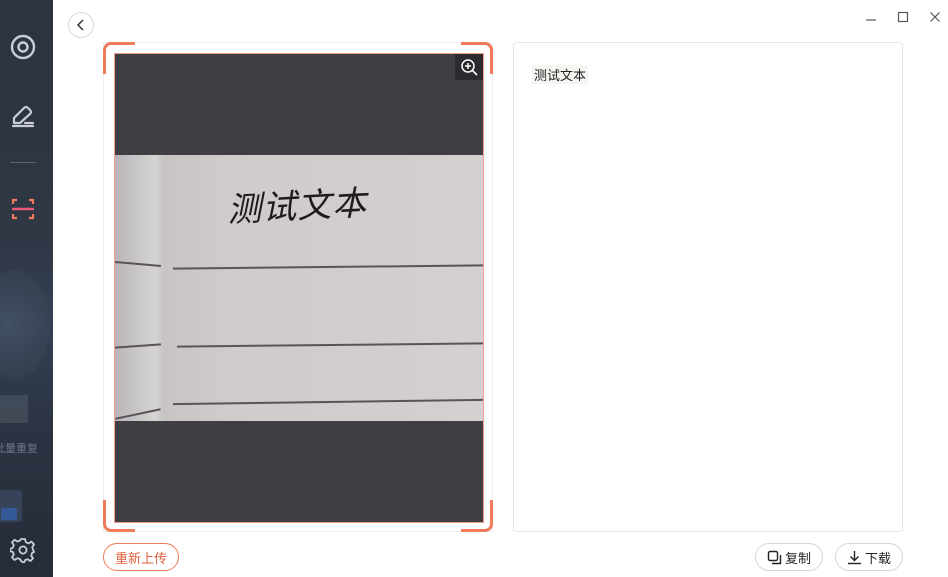  I want to click on reupload-button: 重新上传, so click(141, 557).